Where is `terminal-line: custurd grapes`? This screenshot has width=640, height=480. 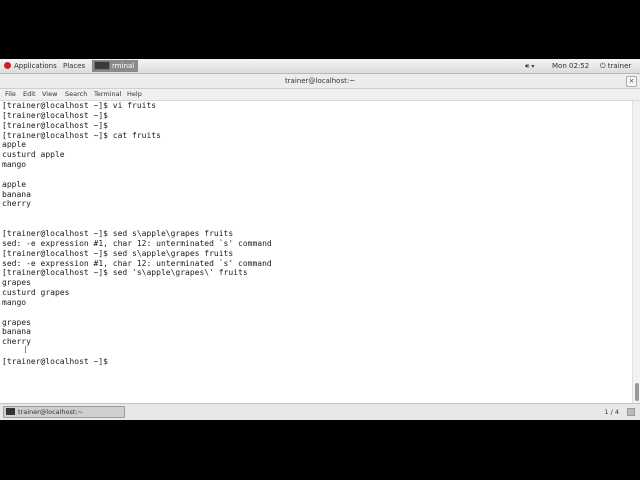
terminal-line: custurd grapes is located at coordinates (36, 293).